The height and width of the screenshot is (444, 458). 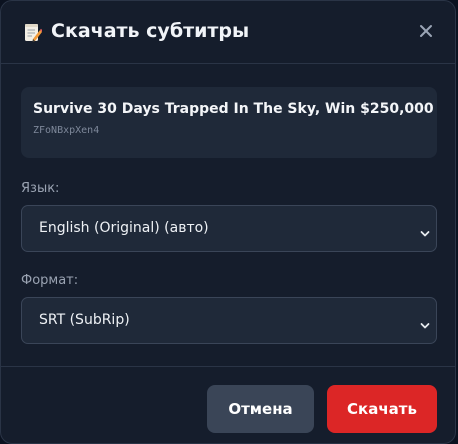 What do you see at coordinates (66, 130) in the screenshot?
I see `video-id: ZFoNBxpXen4` at bounding box center [66, 130].